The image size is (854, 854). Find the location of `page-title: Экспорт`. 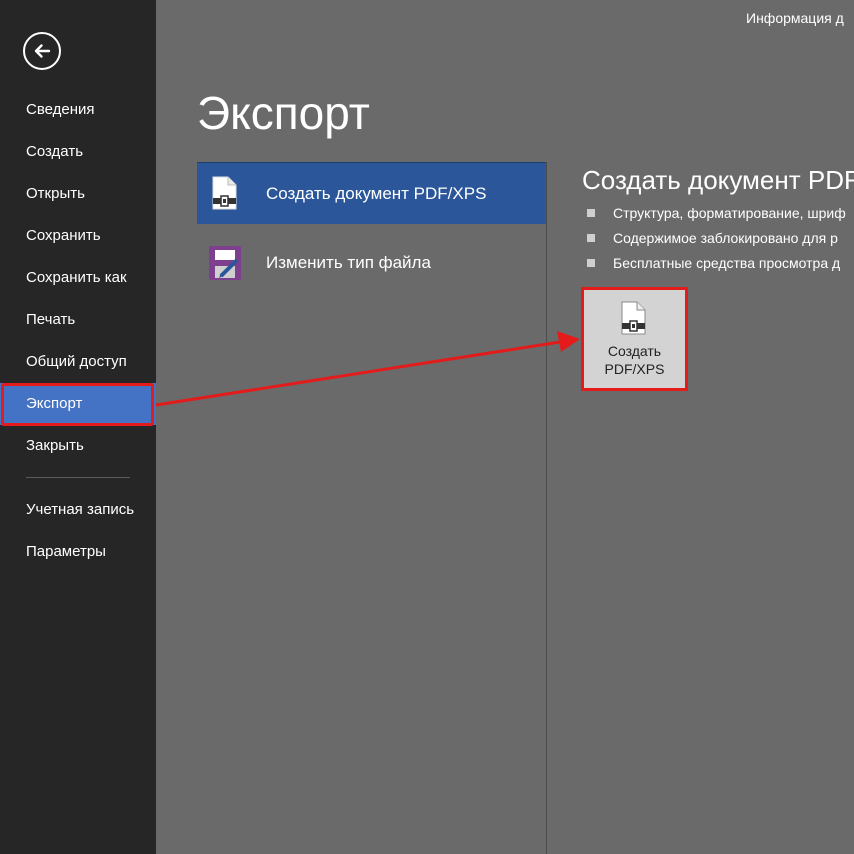

page-title: Экспорт is located at coordinates (283, 113).